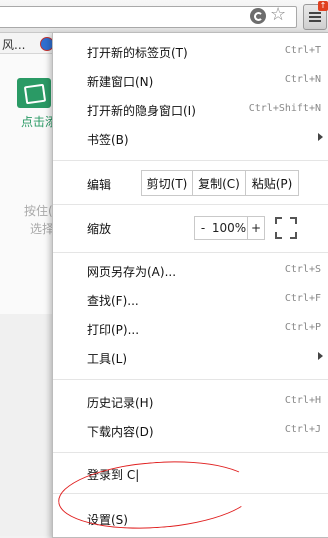 The image size is (328, 538). Describe the element at coordinates (302, 269) in the screenshot. I see `menu-item-shortcut: Ctrl+S` at that location.